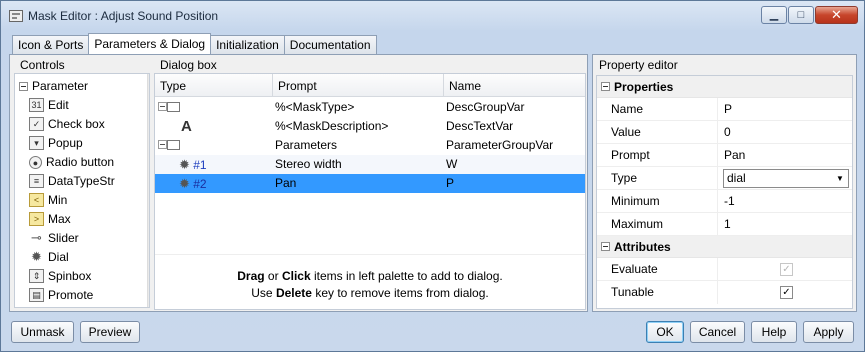 The image size is (865, 352). I want to click on datatype-icon: ≡, so click(36, 181).